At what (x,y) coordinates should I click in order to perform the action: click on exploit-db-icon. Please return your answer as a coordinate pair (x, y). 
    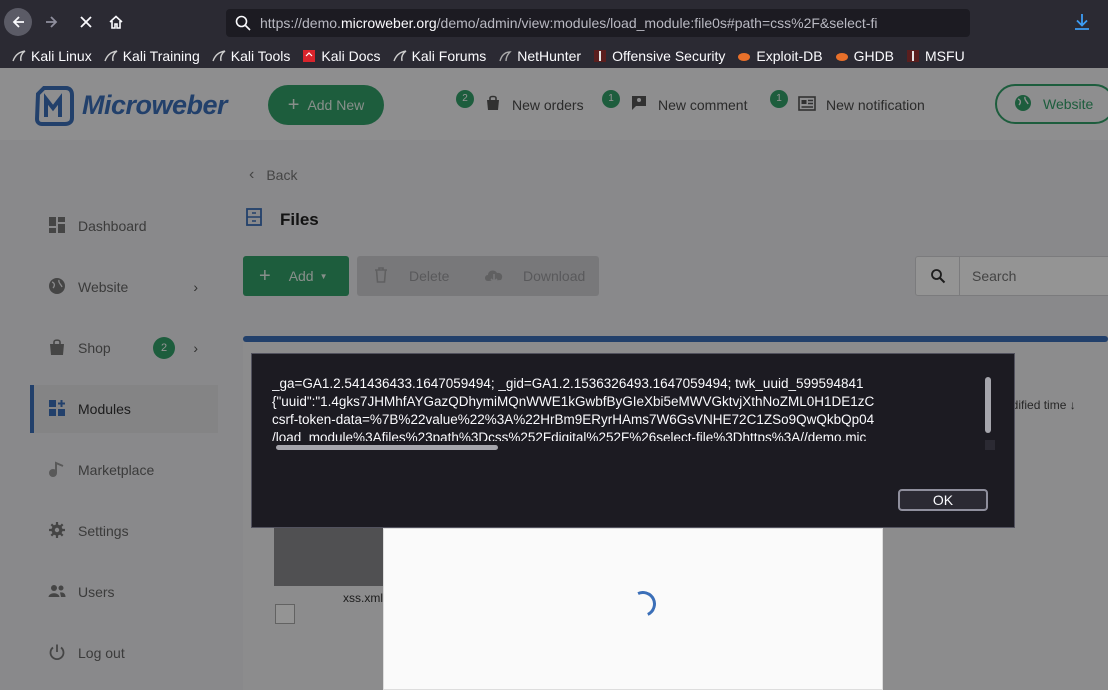
    Looking at the image, I should click on (744, 56).